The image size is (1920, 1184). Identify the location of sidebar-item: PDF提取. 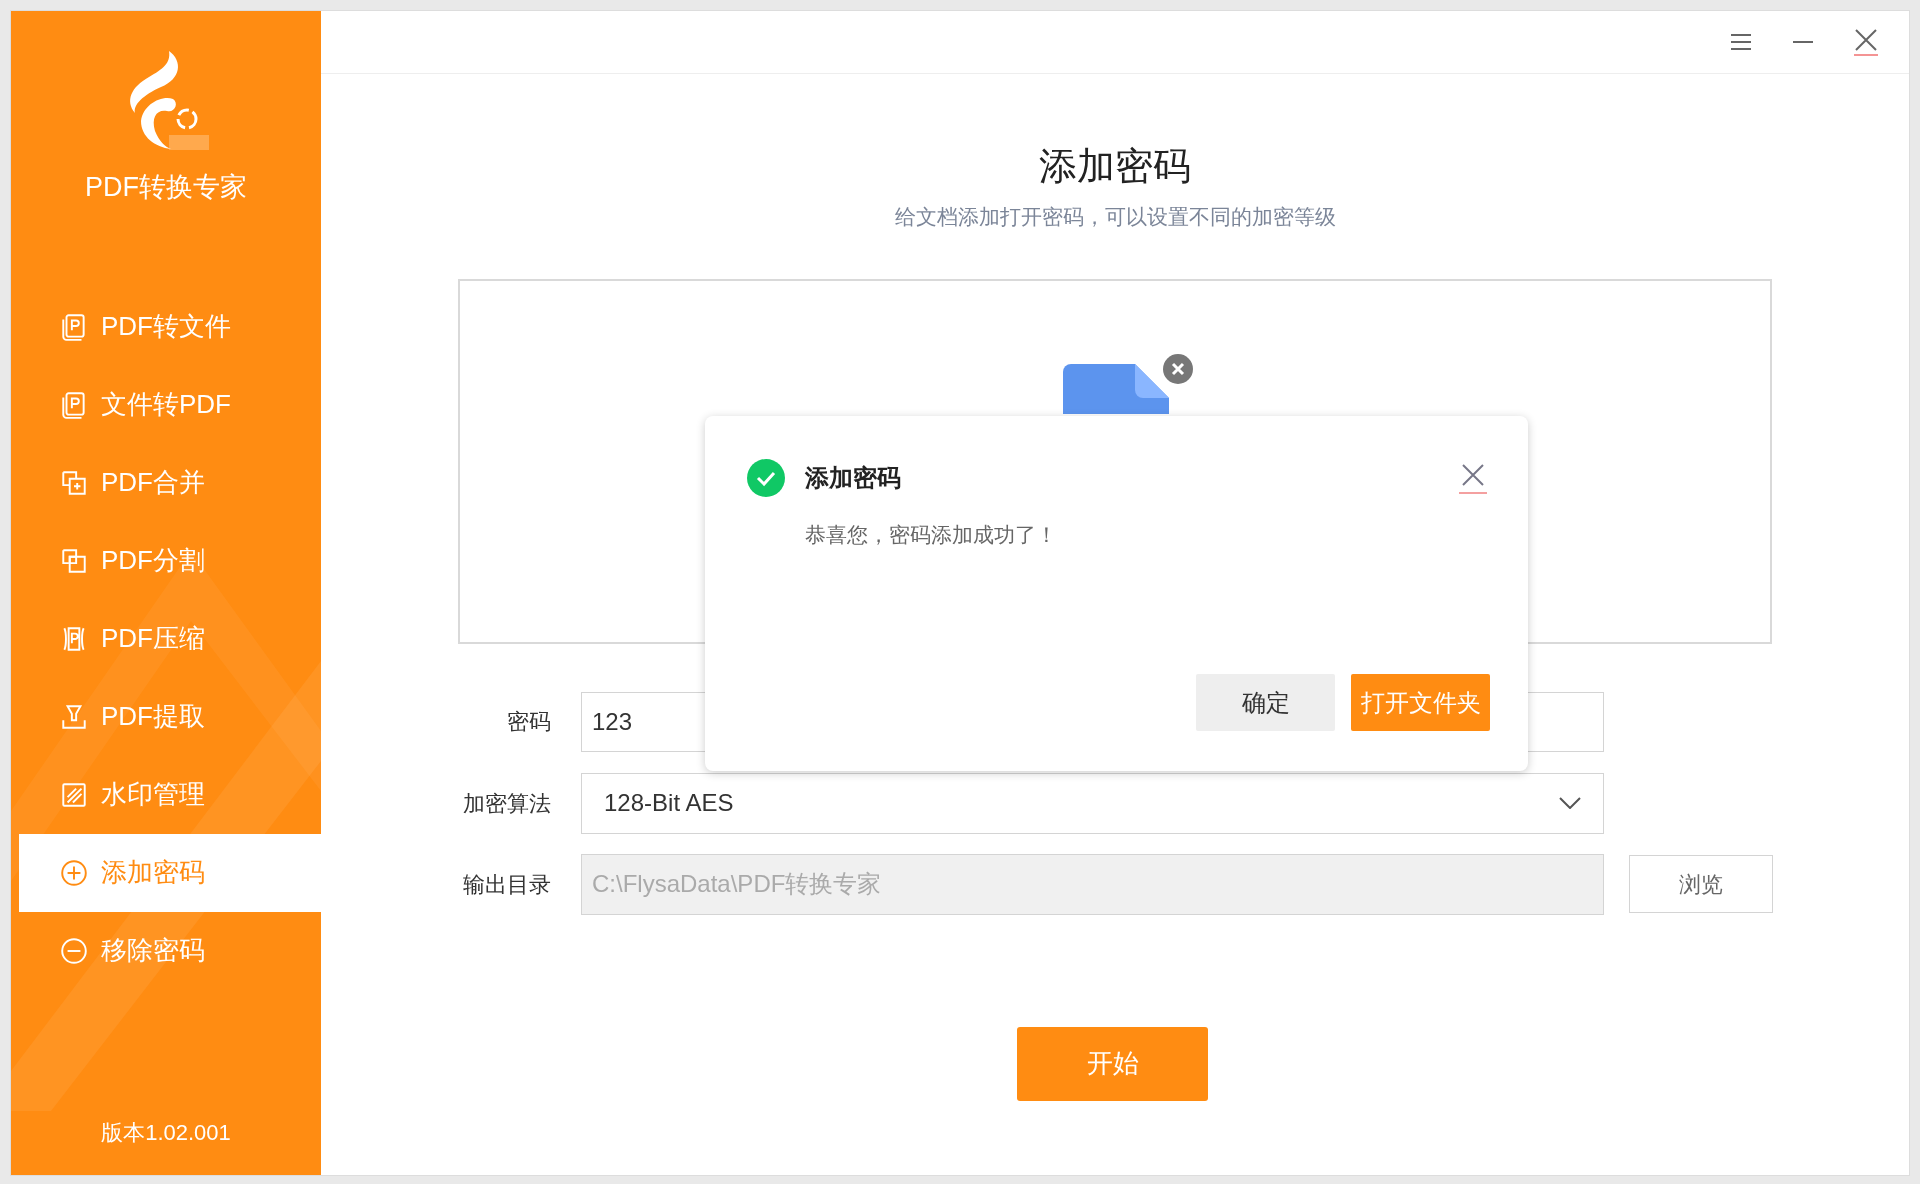
(170, 716).